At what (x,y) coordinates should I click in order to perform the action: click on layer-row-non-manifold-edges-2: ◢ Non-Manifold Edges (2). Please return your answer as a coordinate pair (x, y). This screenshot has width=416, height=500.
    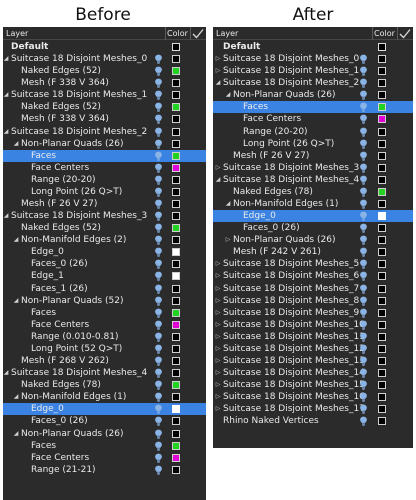
    Looking at the image, I should click on (104, 240).